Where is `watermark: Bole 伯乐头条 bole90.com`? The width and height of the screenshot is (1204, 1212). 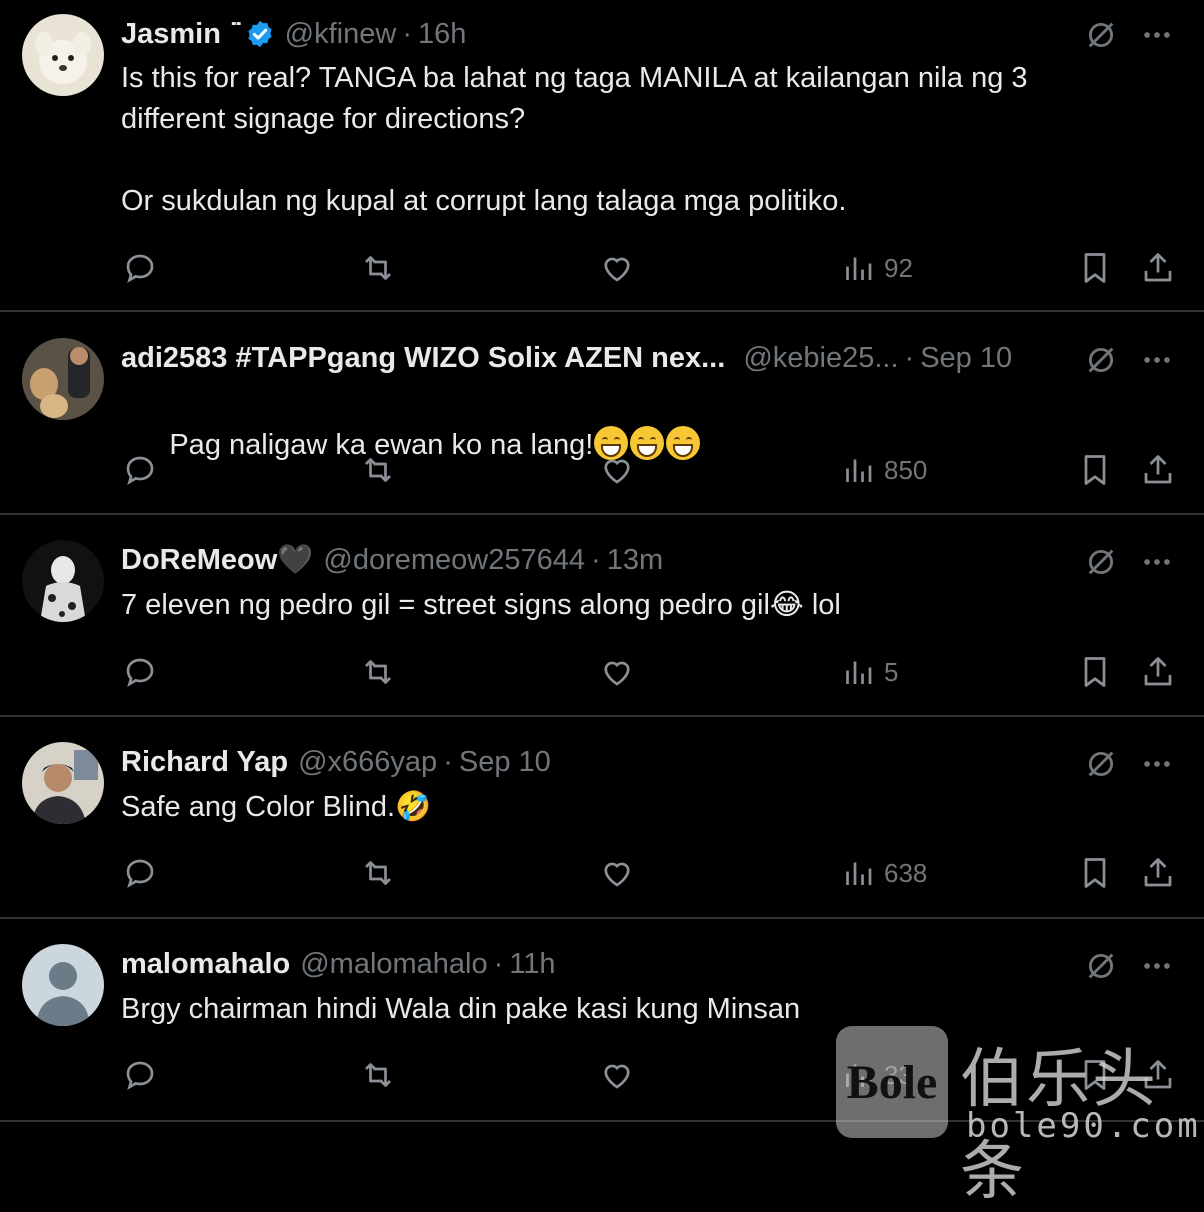
watermark: Bole 伯乐头条 bole90.com is located at coordinates (1020, 1117).